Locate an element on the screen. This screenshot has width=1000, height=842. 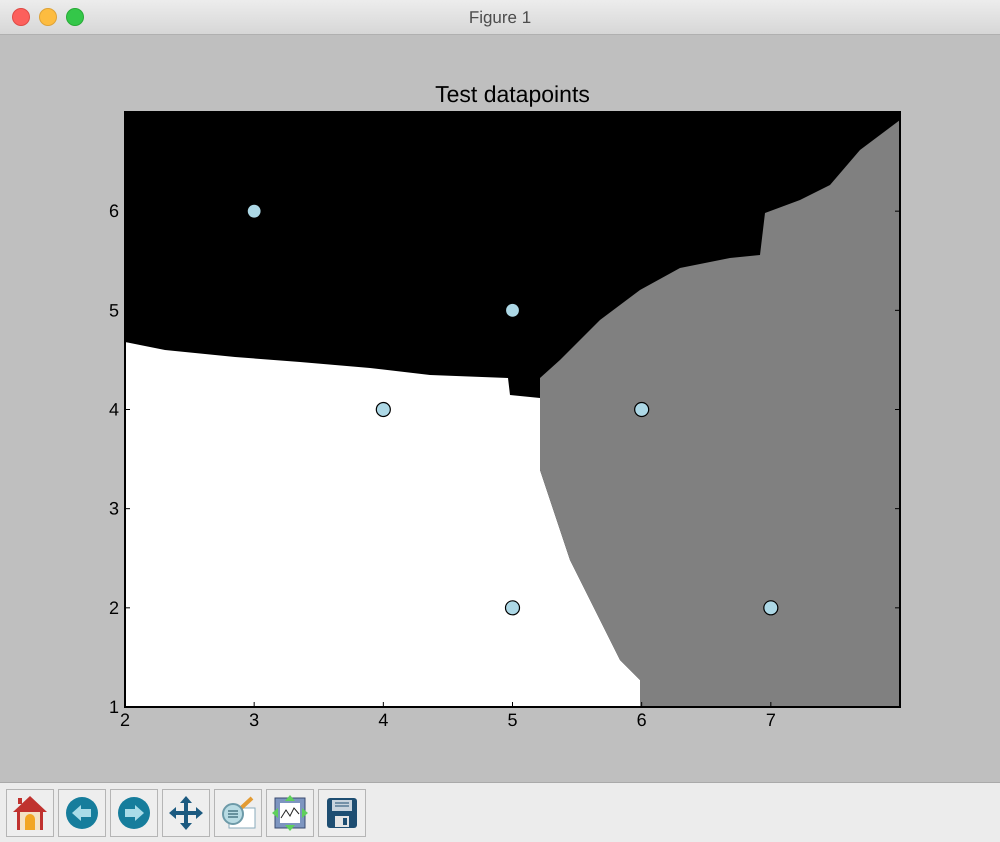
magnifier-icon is located at coordinates (238, 813).